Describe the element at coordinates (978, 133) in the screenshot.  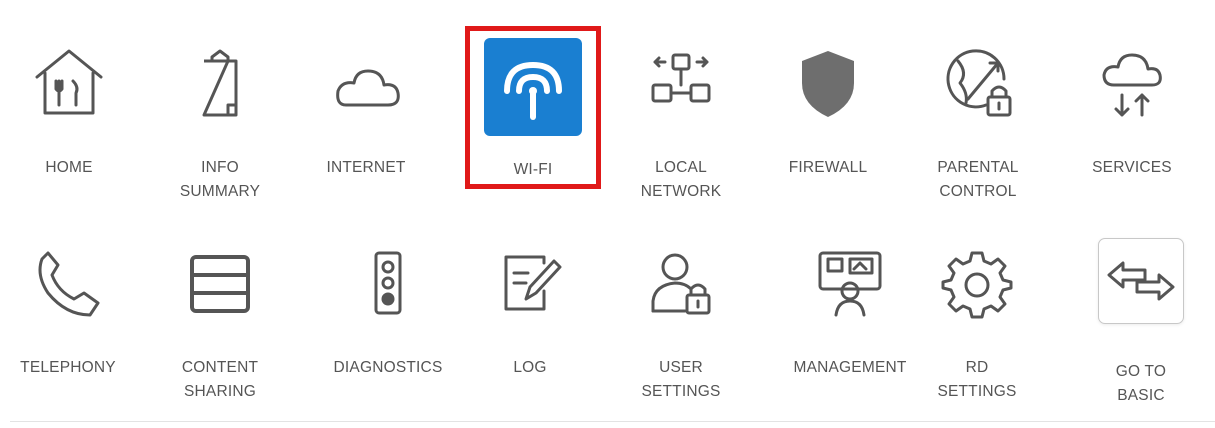
I see `menu-item-parental-control: PARENTAL CONTROL` at that location.